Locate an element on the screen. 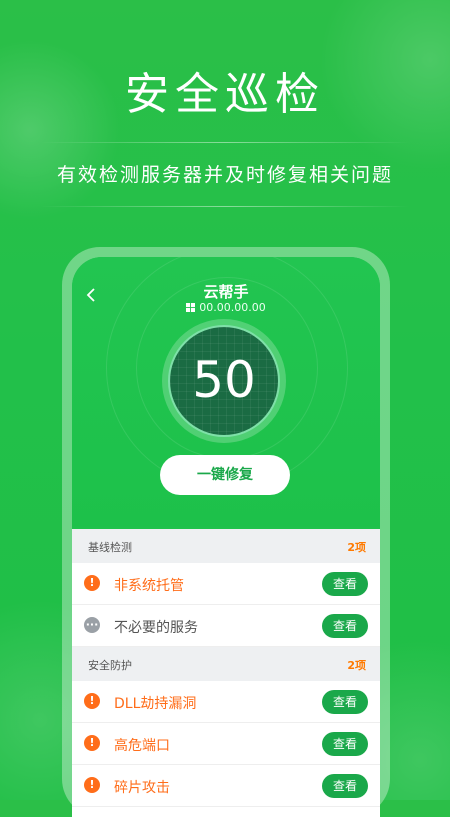  windows-icon is located at coordinates (191, 307).